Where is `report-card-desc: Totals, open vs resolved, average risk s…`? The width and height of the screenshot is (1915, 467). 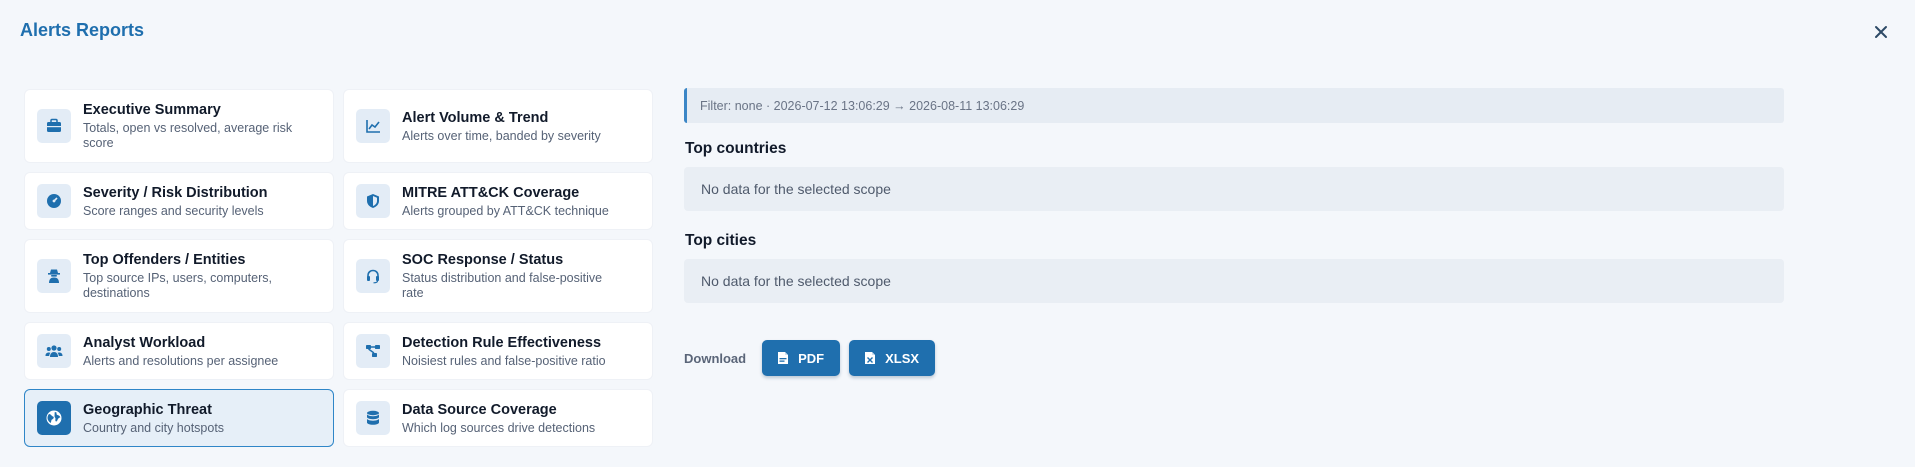
report-card-desc: Totals, open vs resolved, average risk s… is located at coordinates (188, 135).